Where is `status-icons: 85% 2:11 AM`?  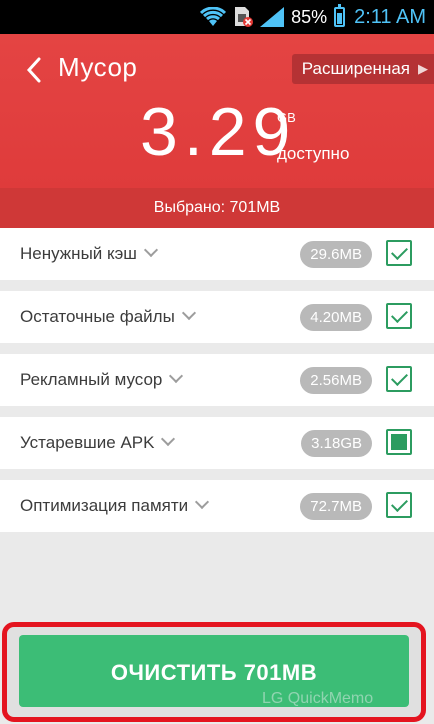
status-icons: 85% 2:11 AM is located at coordinates (313, 17).